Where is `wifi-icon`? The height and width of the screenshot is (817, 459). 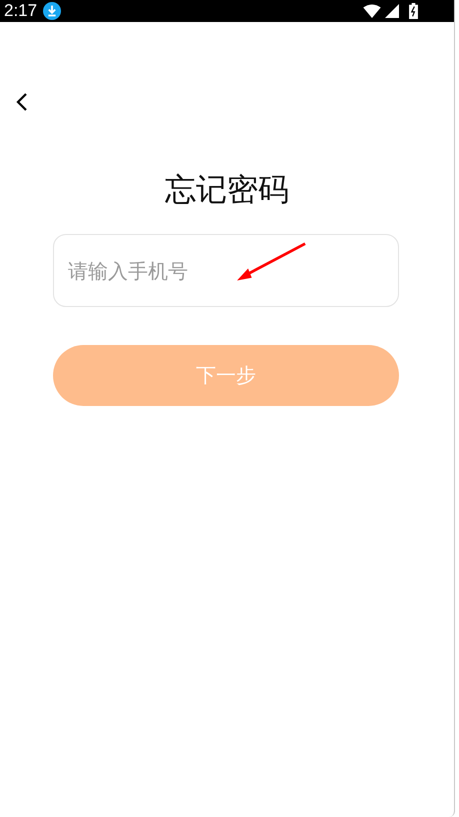 wifi-icon is located at coordinates (372, 11).